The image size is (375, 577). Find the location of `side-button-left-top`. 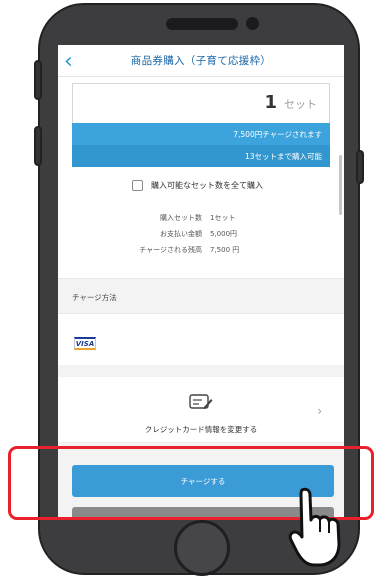

side-button-left-top is located at coordinates (38, 80).